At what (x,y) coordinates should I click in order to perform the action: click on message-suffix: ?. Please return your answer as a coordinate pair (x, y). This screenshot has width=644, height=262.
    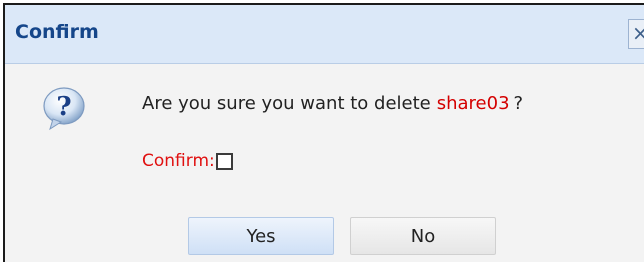
    Looking at the image, I should click on (518, 103).